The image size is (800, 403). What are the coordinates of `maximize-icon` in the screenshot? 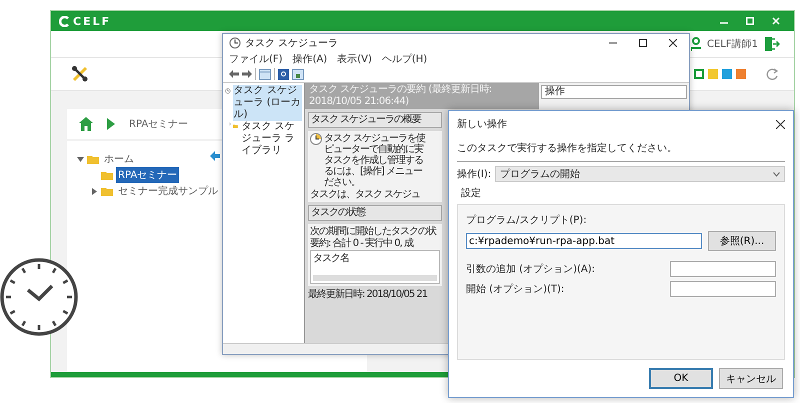 It's located at (643, 43).